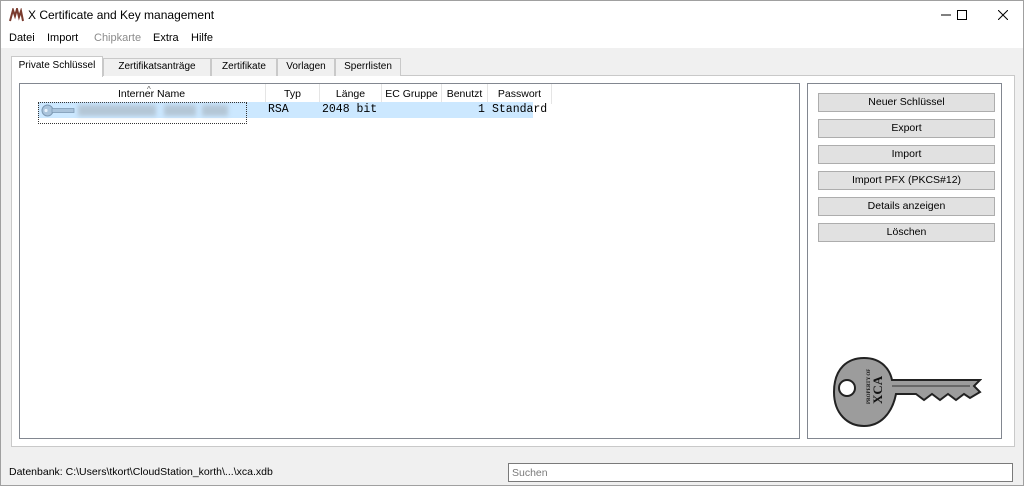  Describe the element at coordinates (22, 38) in the screenshot. I see `menu-datei: Datei` at that location.